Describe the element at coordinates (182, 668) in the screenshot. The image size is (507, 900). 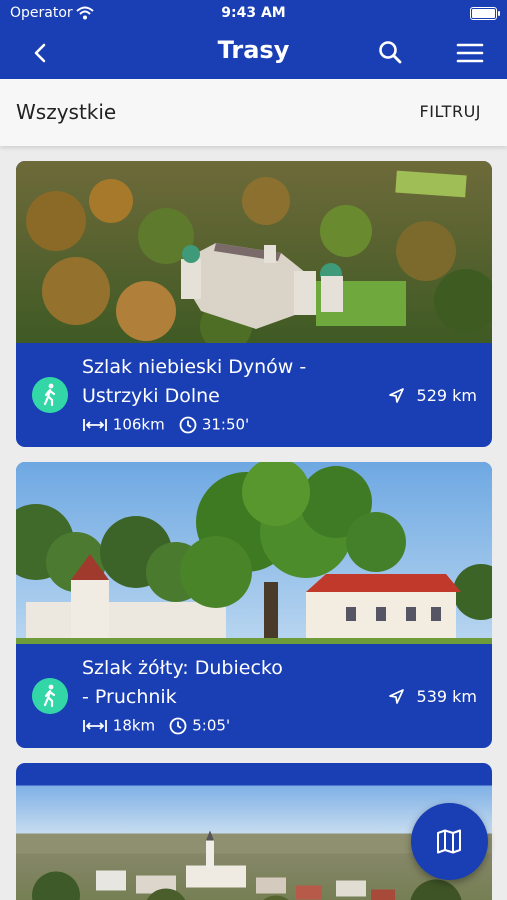
I see `route-name-line: Szlak żółty: Dubiecko` at that location.